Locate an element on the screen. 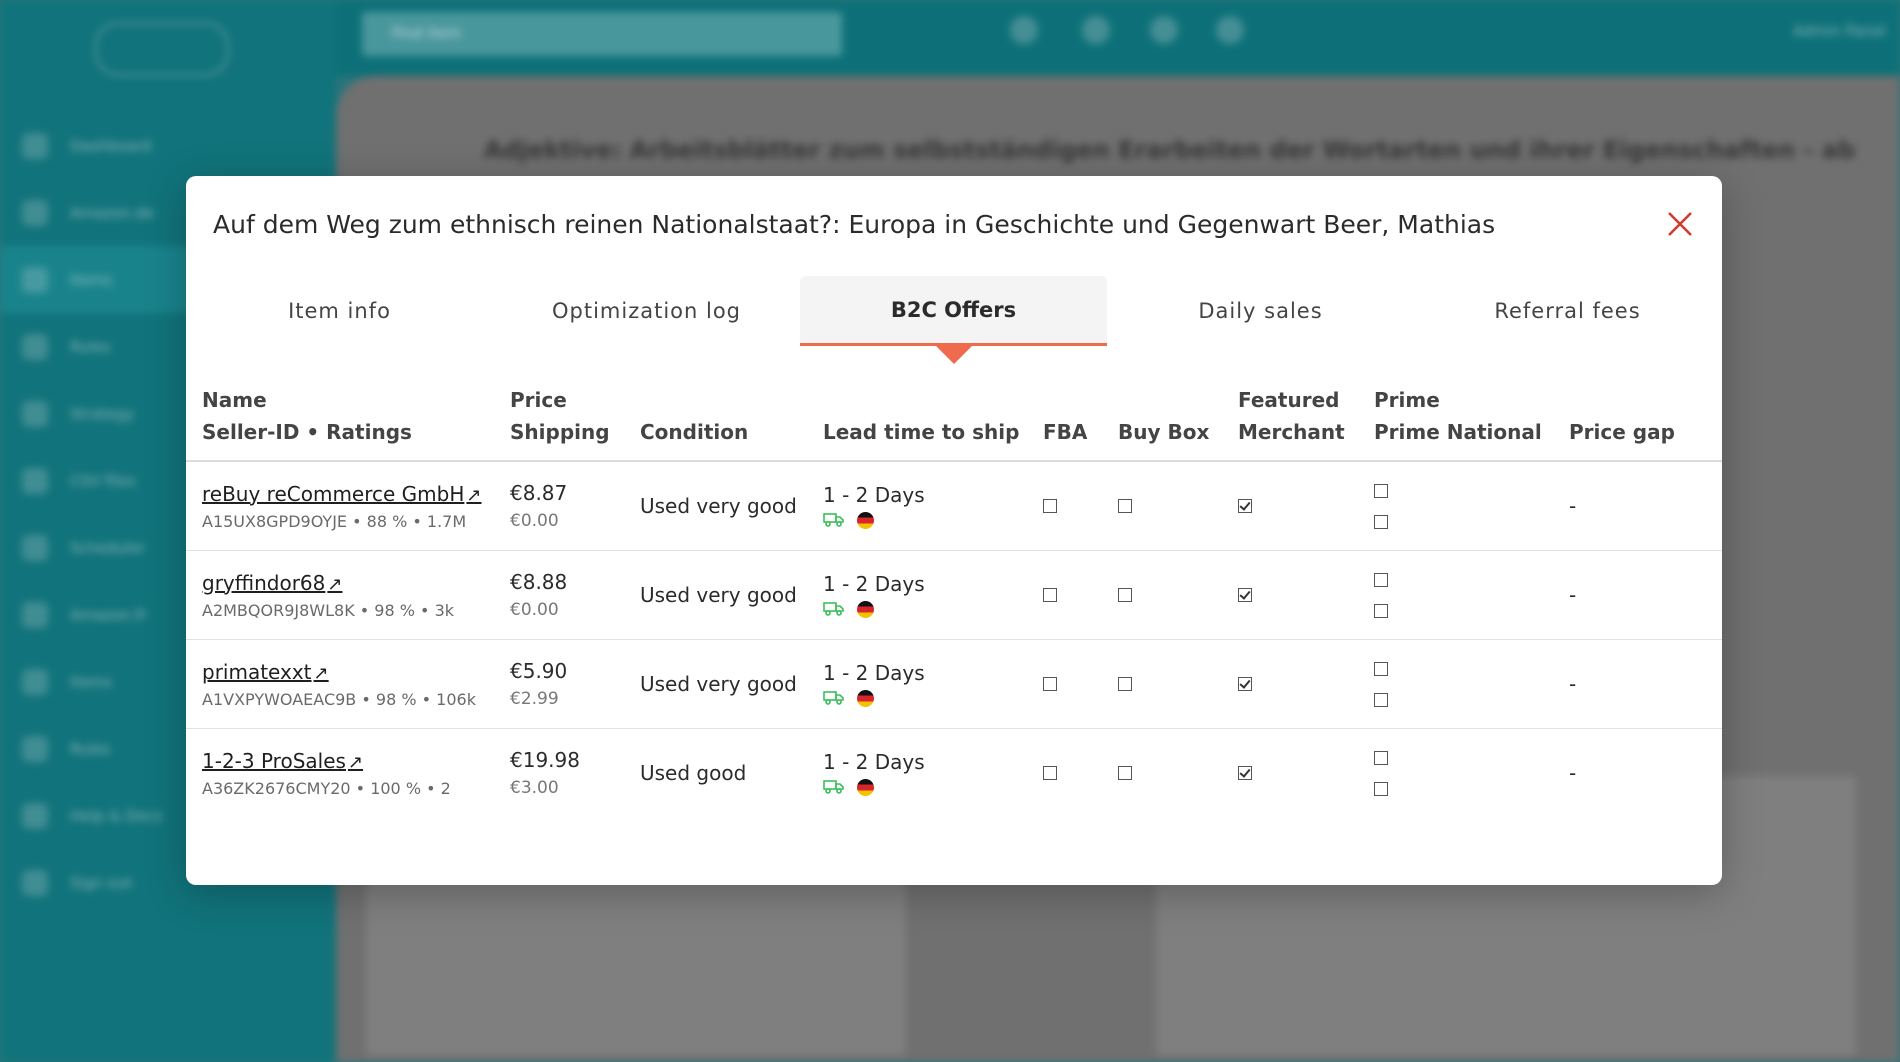  price-value: €19.98 is located at coordinates (545, 760).